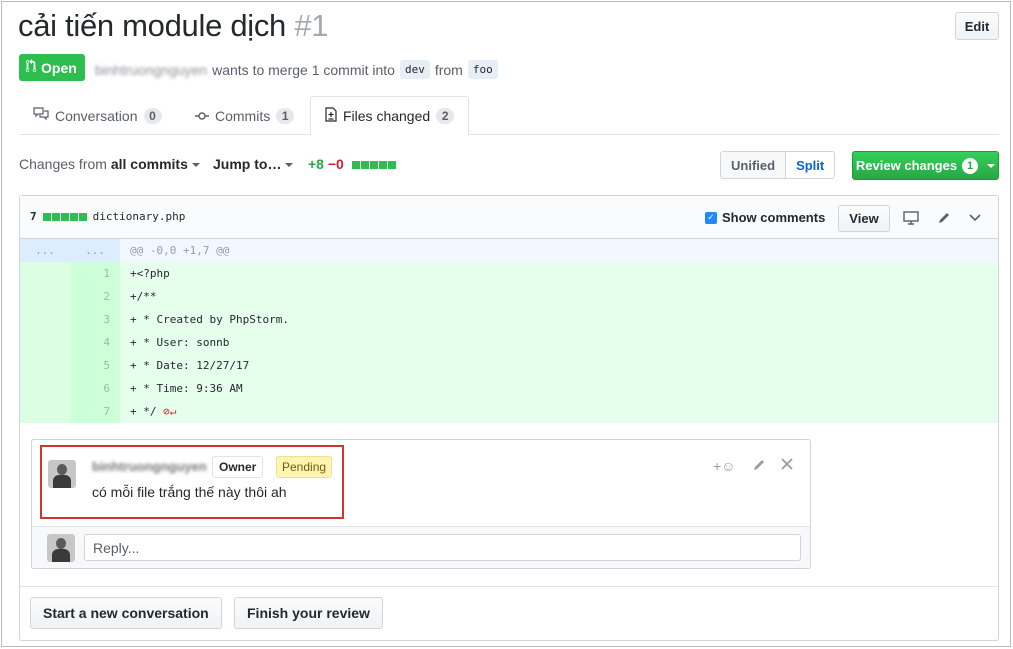  Describe the element at coordinates (774, 217) in the screenshot. I see `show-comments-label: Show comments` at that location.